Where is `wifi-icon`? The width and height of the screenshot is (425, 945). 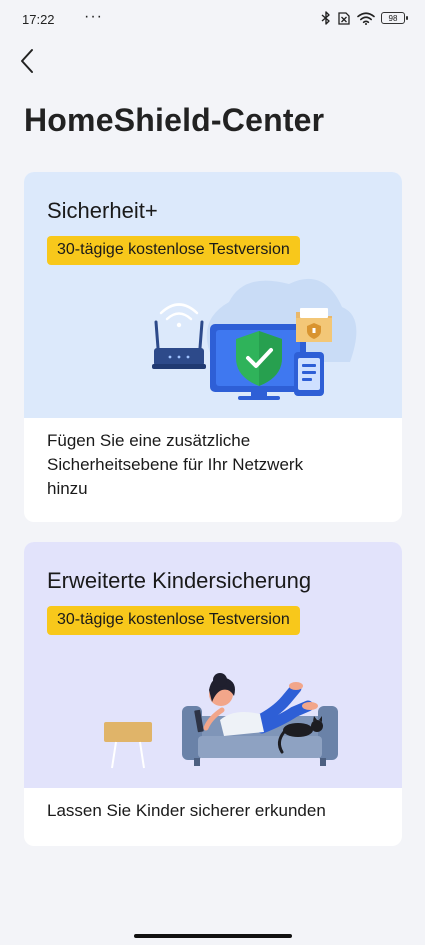
wifi-icon is located at coordinates (366, 18).